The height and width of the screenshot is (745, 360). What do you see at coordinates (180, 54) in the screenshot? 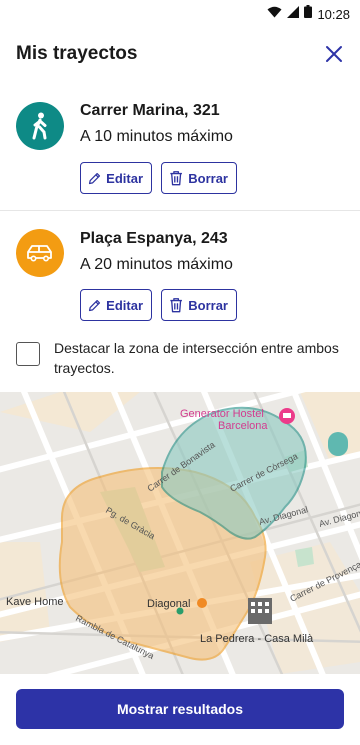
I see `header: Mis trayectos` at bounding box center [180, 54].